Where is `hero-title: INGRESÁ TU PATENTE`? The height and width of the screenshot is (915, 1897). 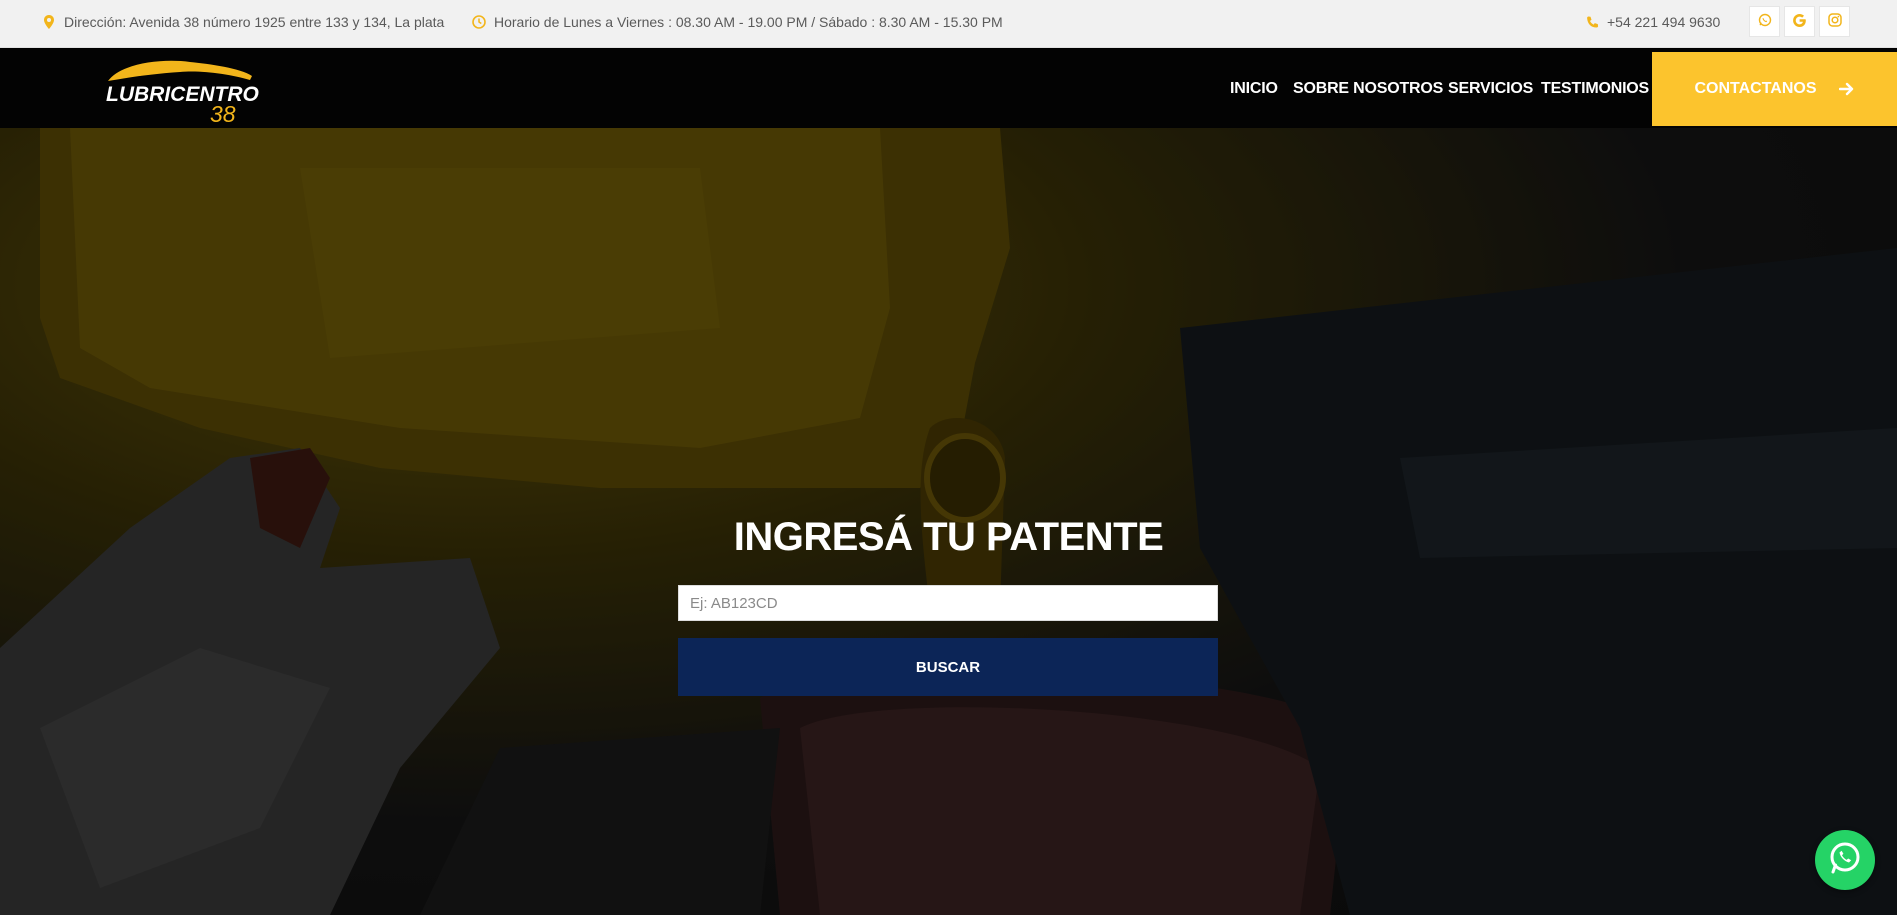 hero-title: INGRESÁ TU PATENTE is located at coordinates (948, 537).